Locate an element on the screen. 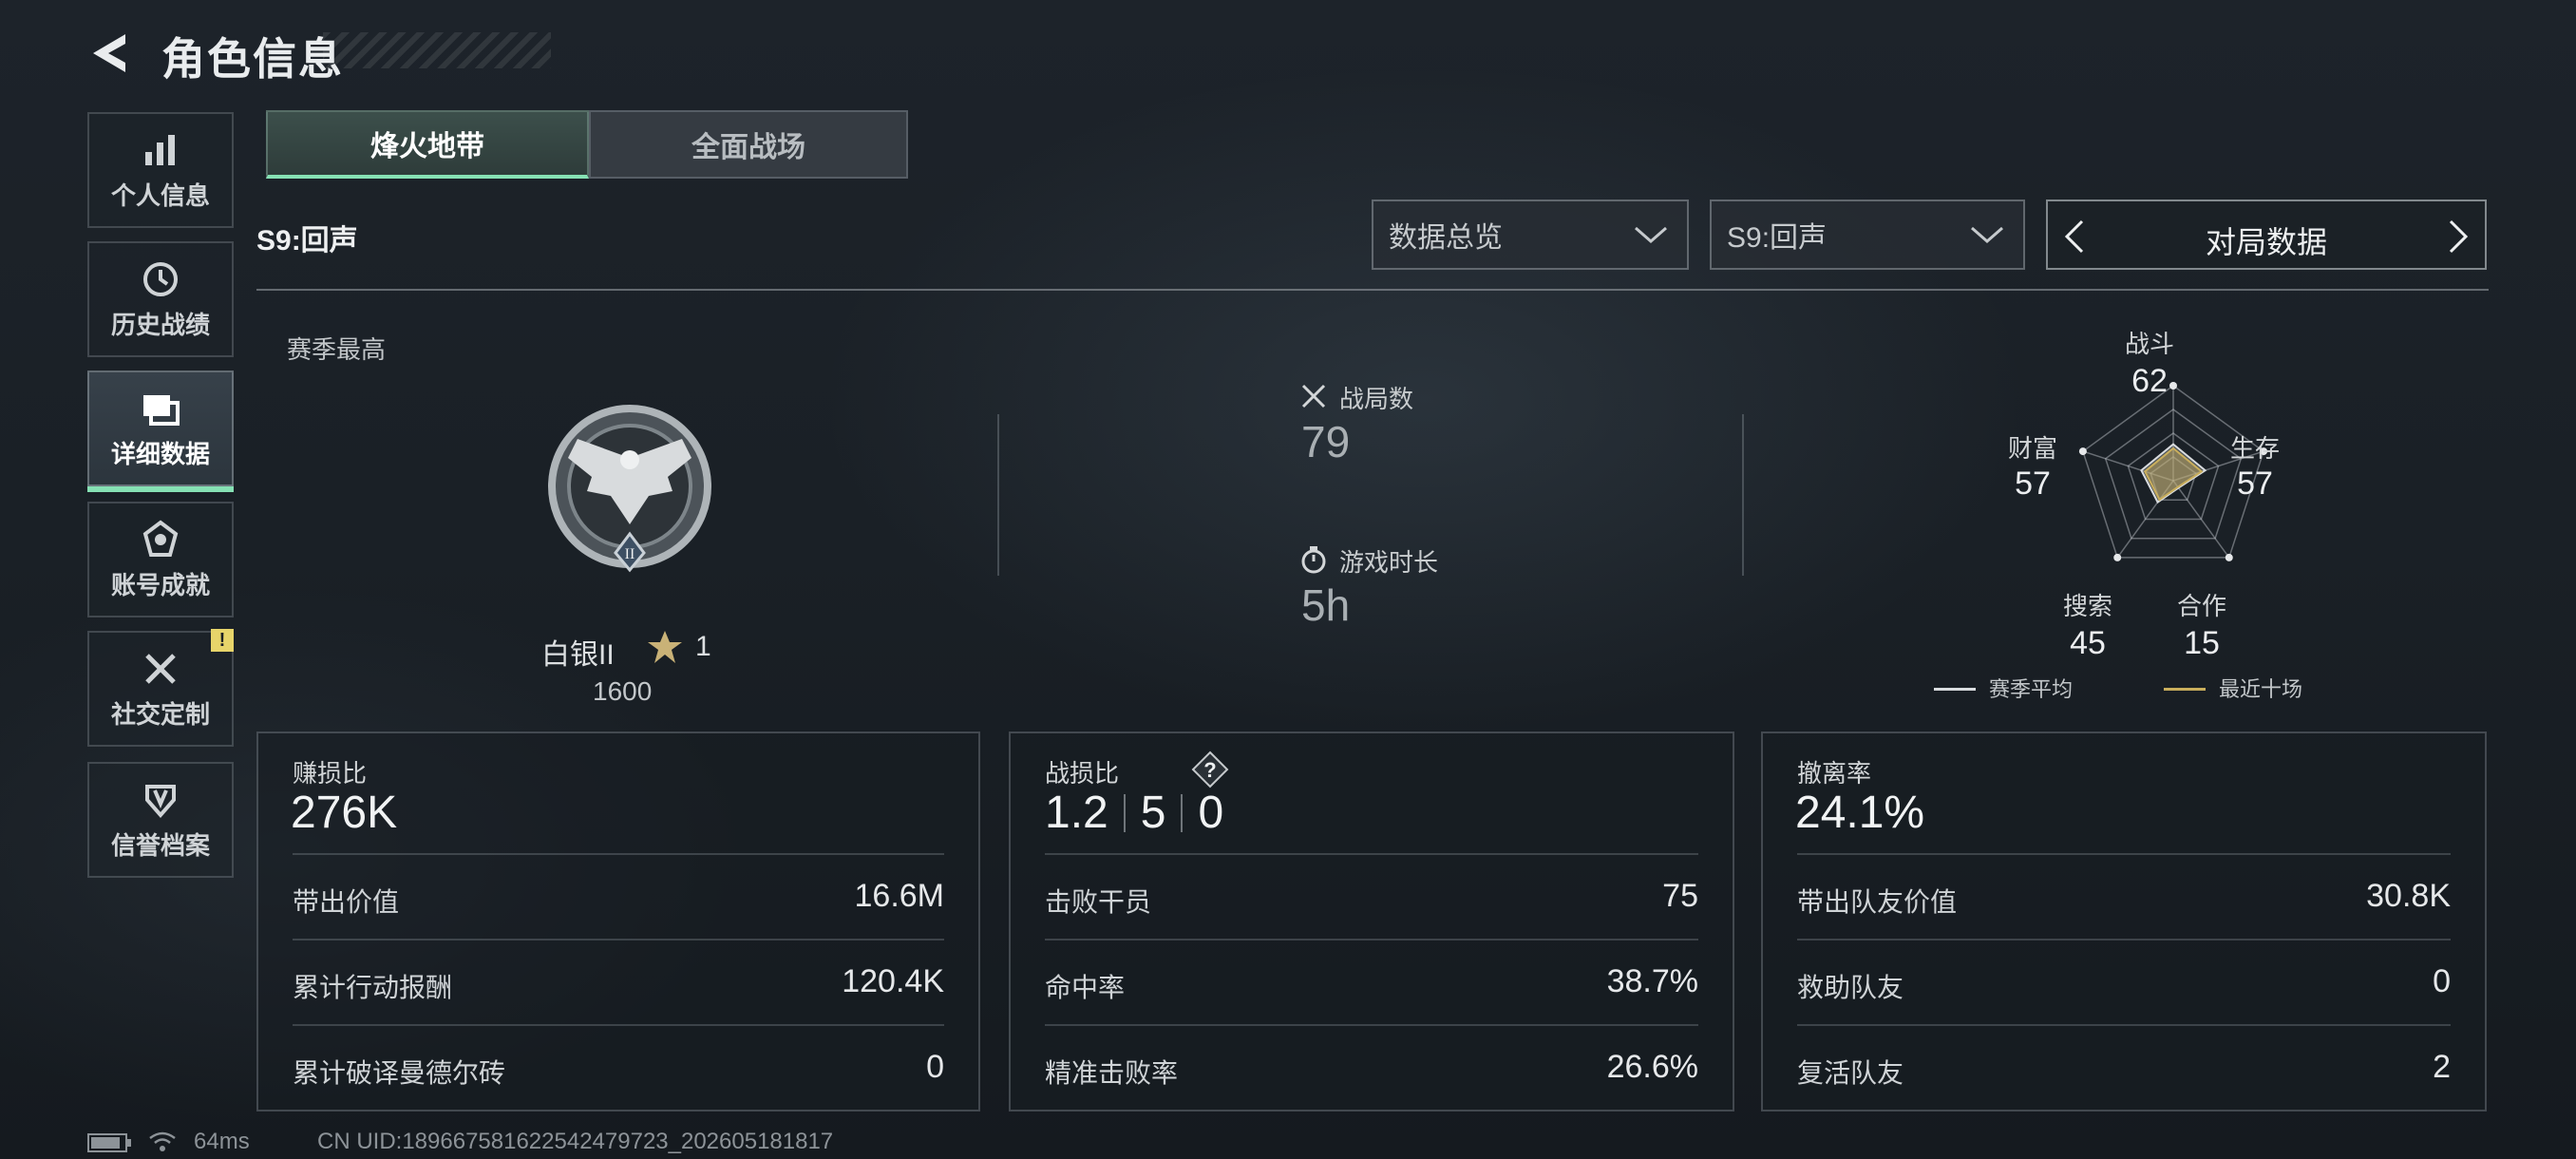 The width and height of the screenshot is (2576, 1159). panel-value: 276K is located at coordinates (344, 813).